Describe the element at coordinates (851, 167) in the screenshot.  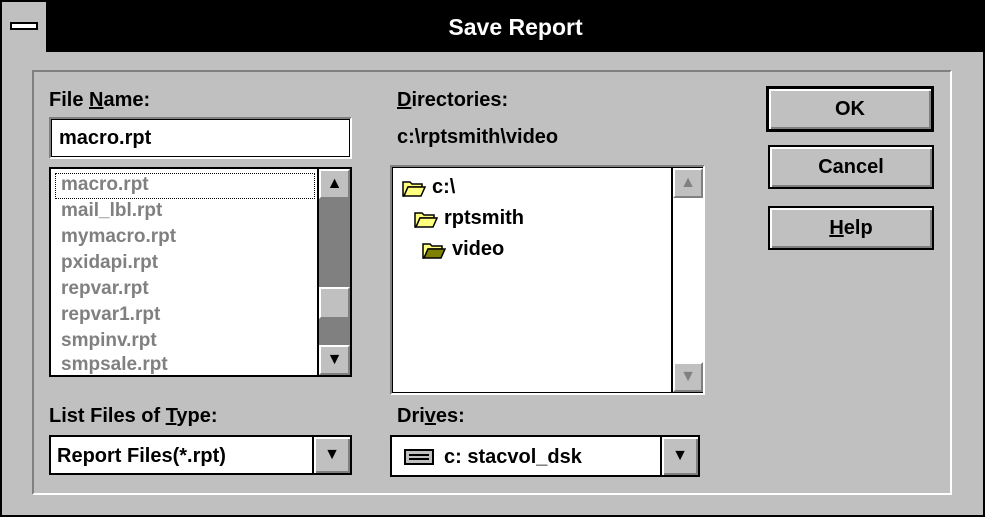
I see `cancel-button: Cancel` at that location.